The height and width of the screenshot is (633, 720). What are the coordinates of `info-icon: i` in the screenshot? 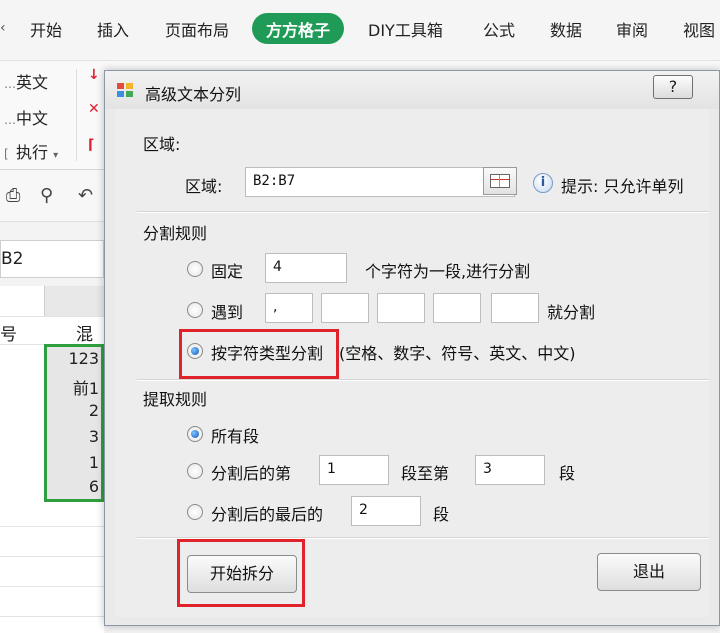 It's located at (543, 183).